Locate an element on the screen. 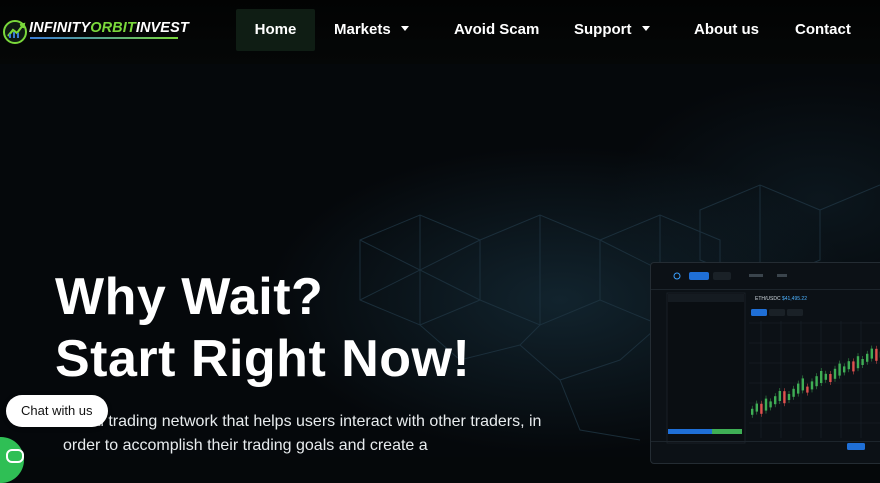 Image resolution: width=880 pixels, height=483 pixels. chat-with-us-button: Chat with us is located at coordinates (57, 411).